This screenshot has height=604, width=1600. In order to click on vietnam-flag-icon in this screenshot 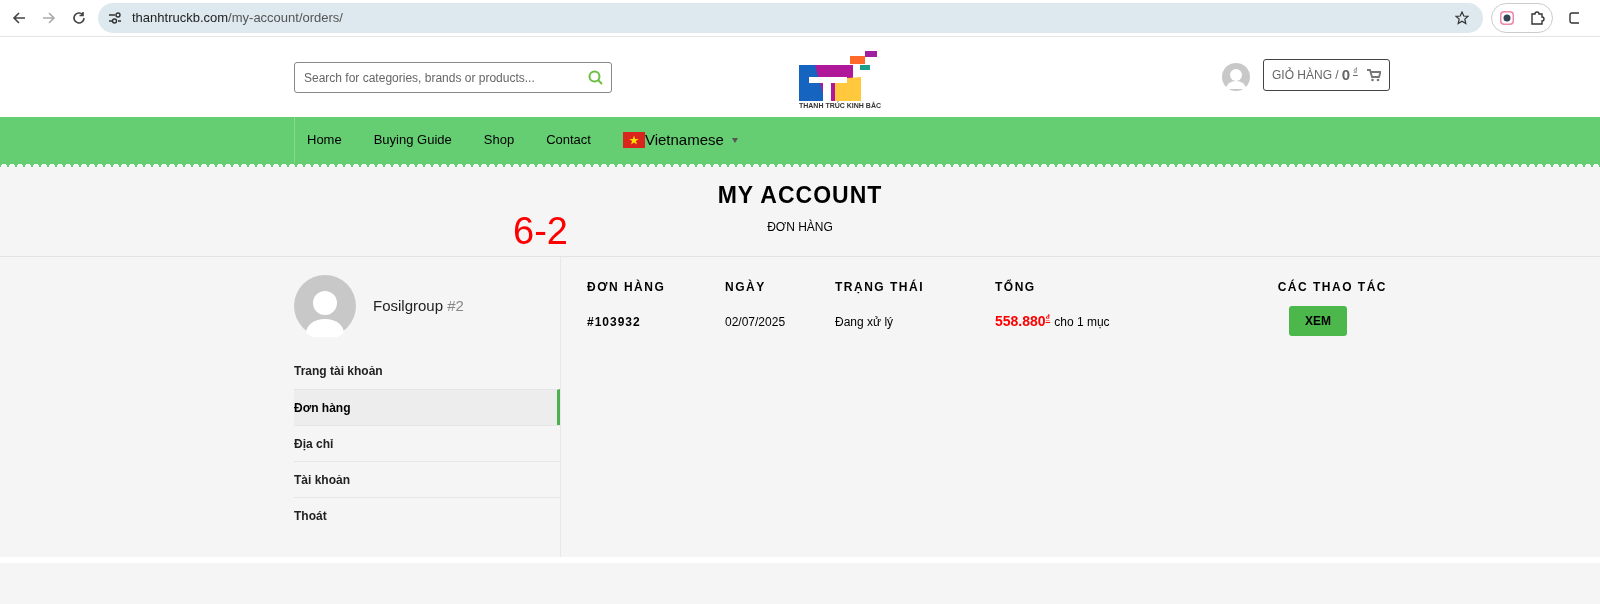, I will do `click(633, 140)`.